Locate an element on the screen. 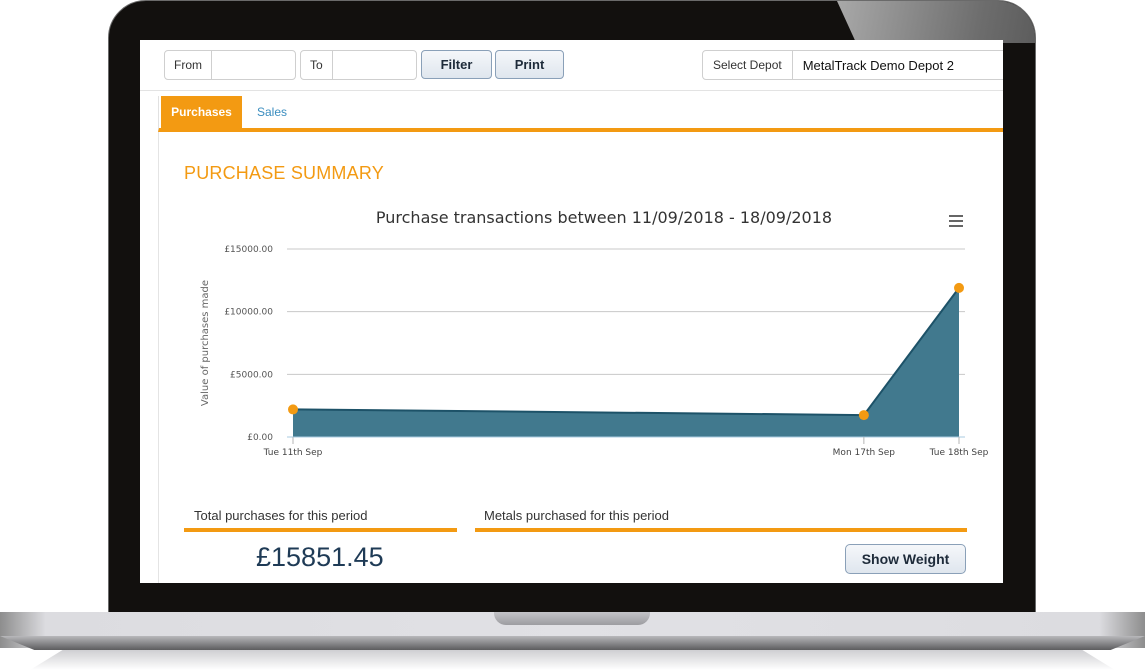 This screenshot has width=1145, height=670. laptop-base-edge is located at coordinates (572, 643).